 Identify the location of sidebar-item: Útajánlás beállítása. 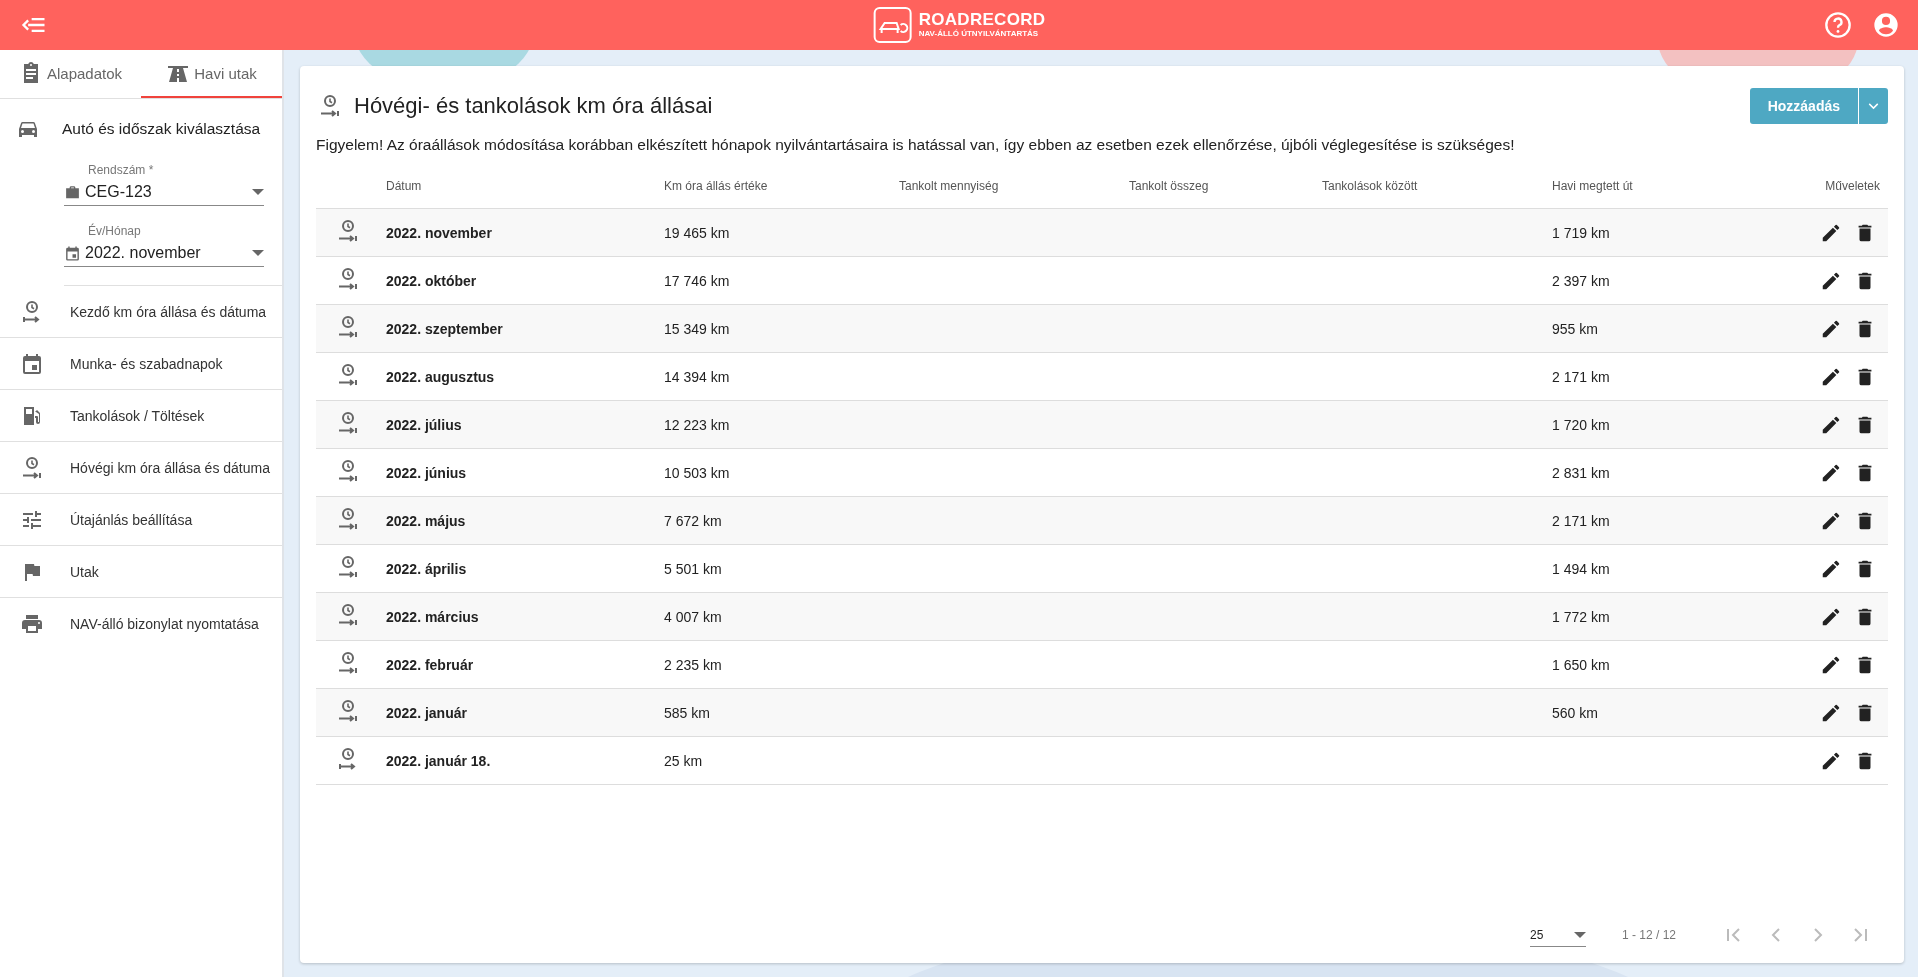
(141, 520).